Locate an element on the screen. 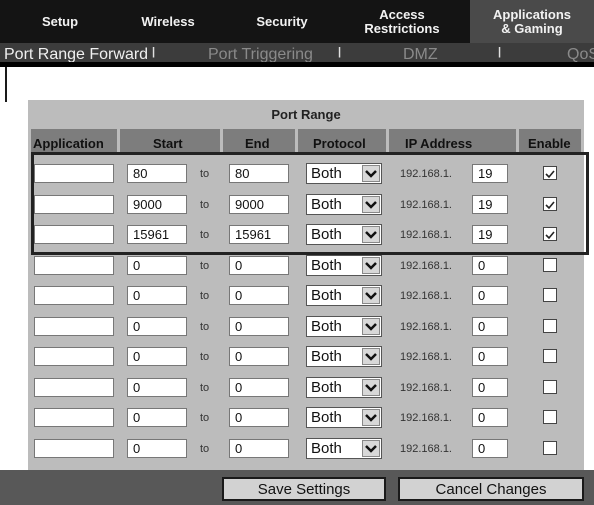 This screenshot has height=505, width=594. header-ip-address: IP Address is located at coordinates (439, 143).